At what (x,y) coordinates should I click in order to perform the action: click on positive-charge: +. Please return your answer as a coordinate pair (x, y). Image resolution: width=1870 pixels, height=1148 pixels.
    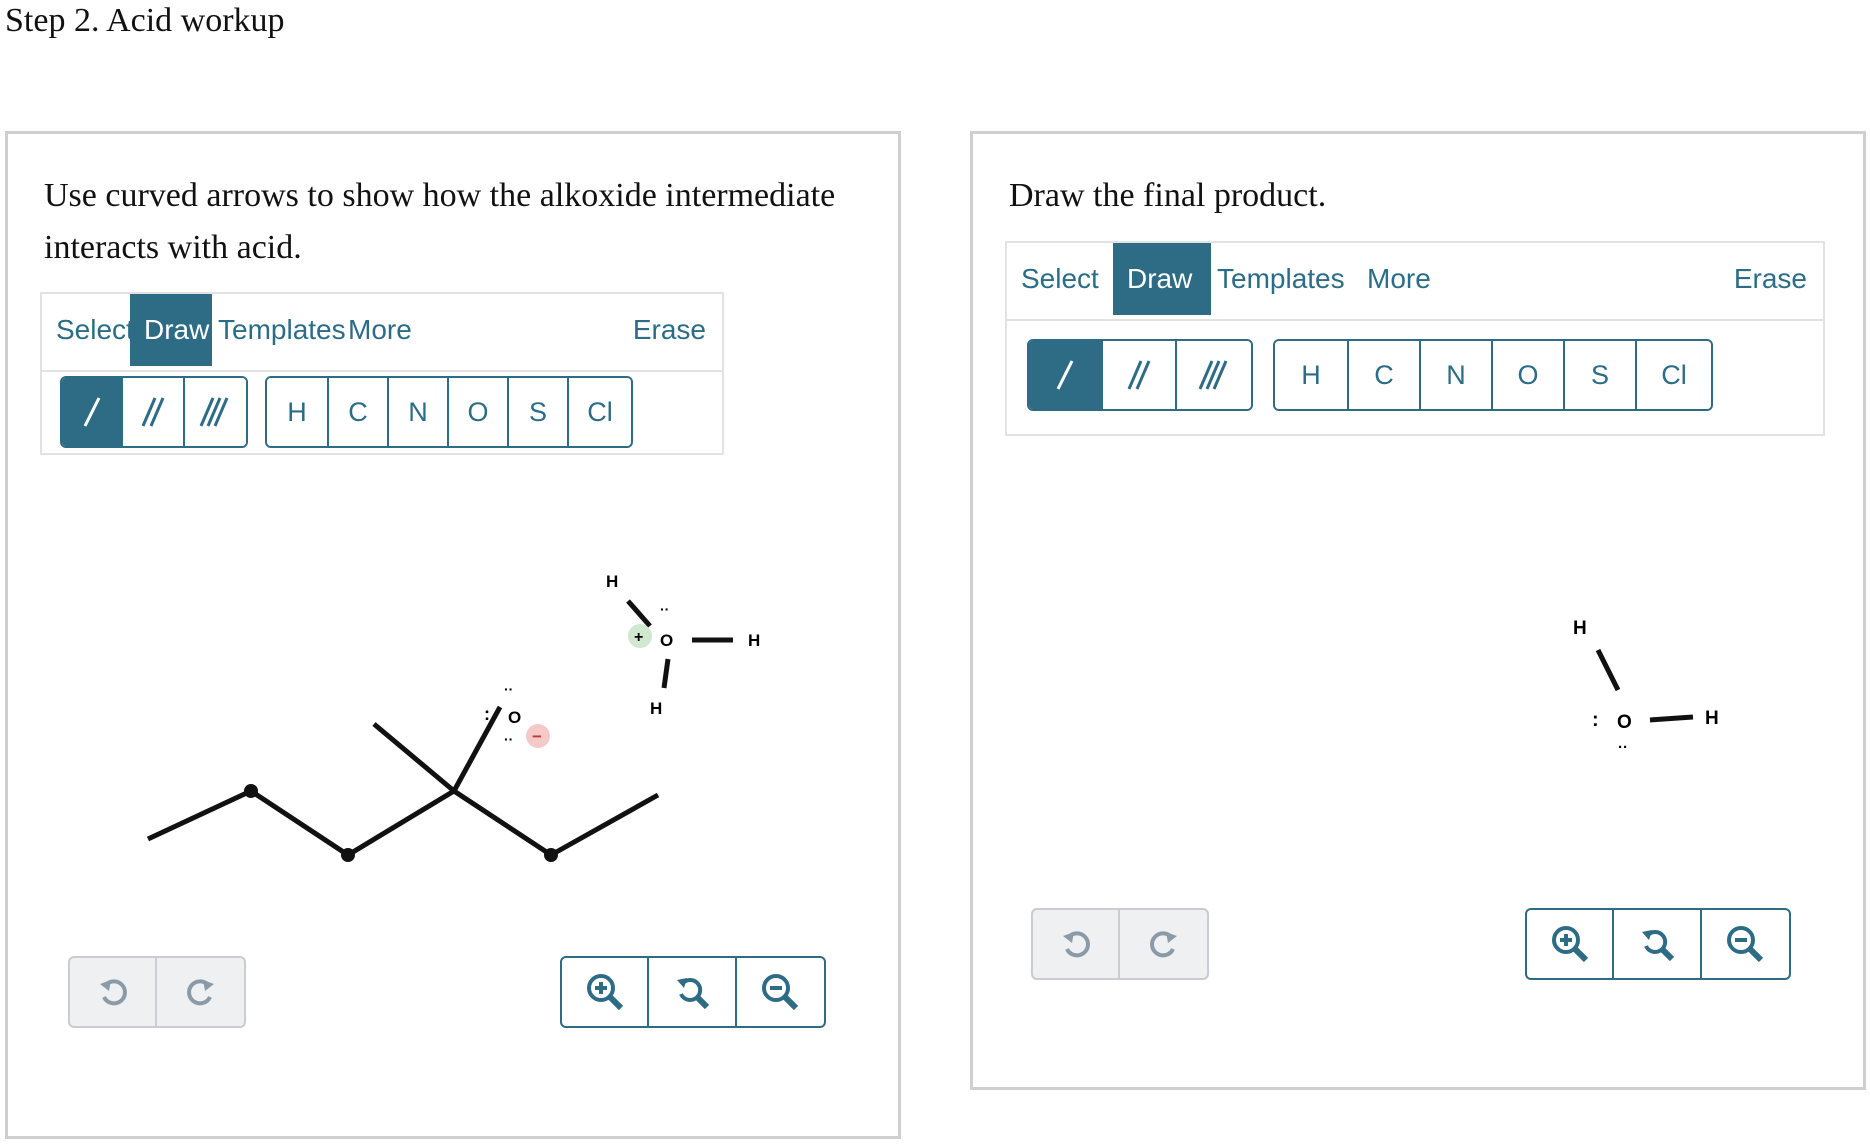
    Looking at the image, I should click on (638, 637).